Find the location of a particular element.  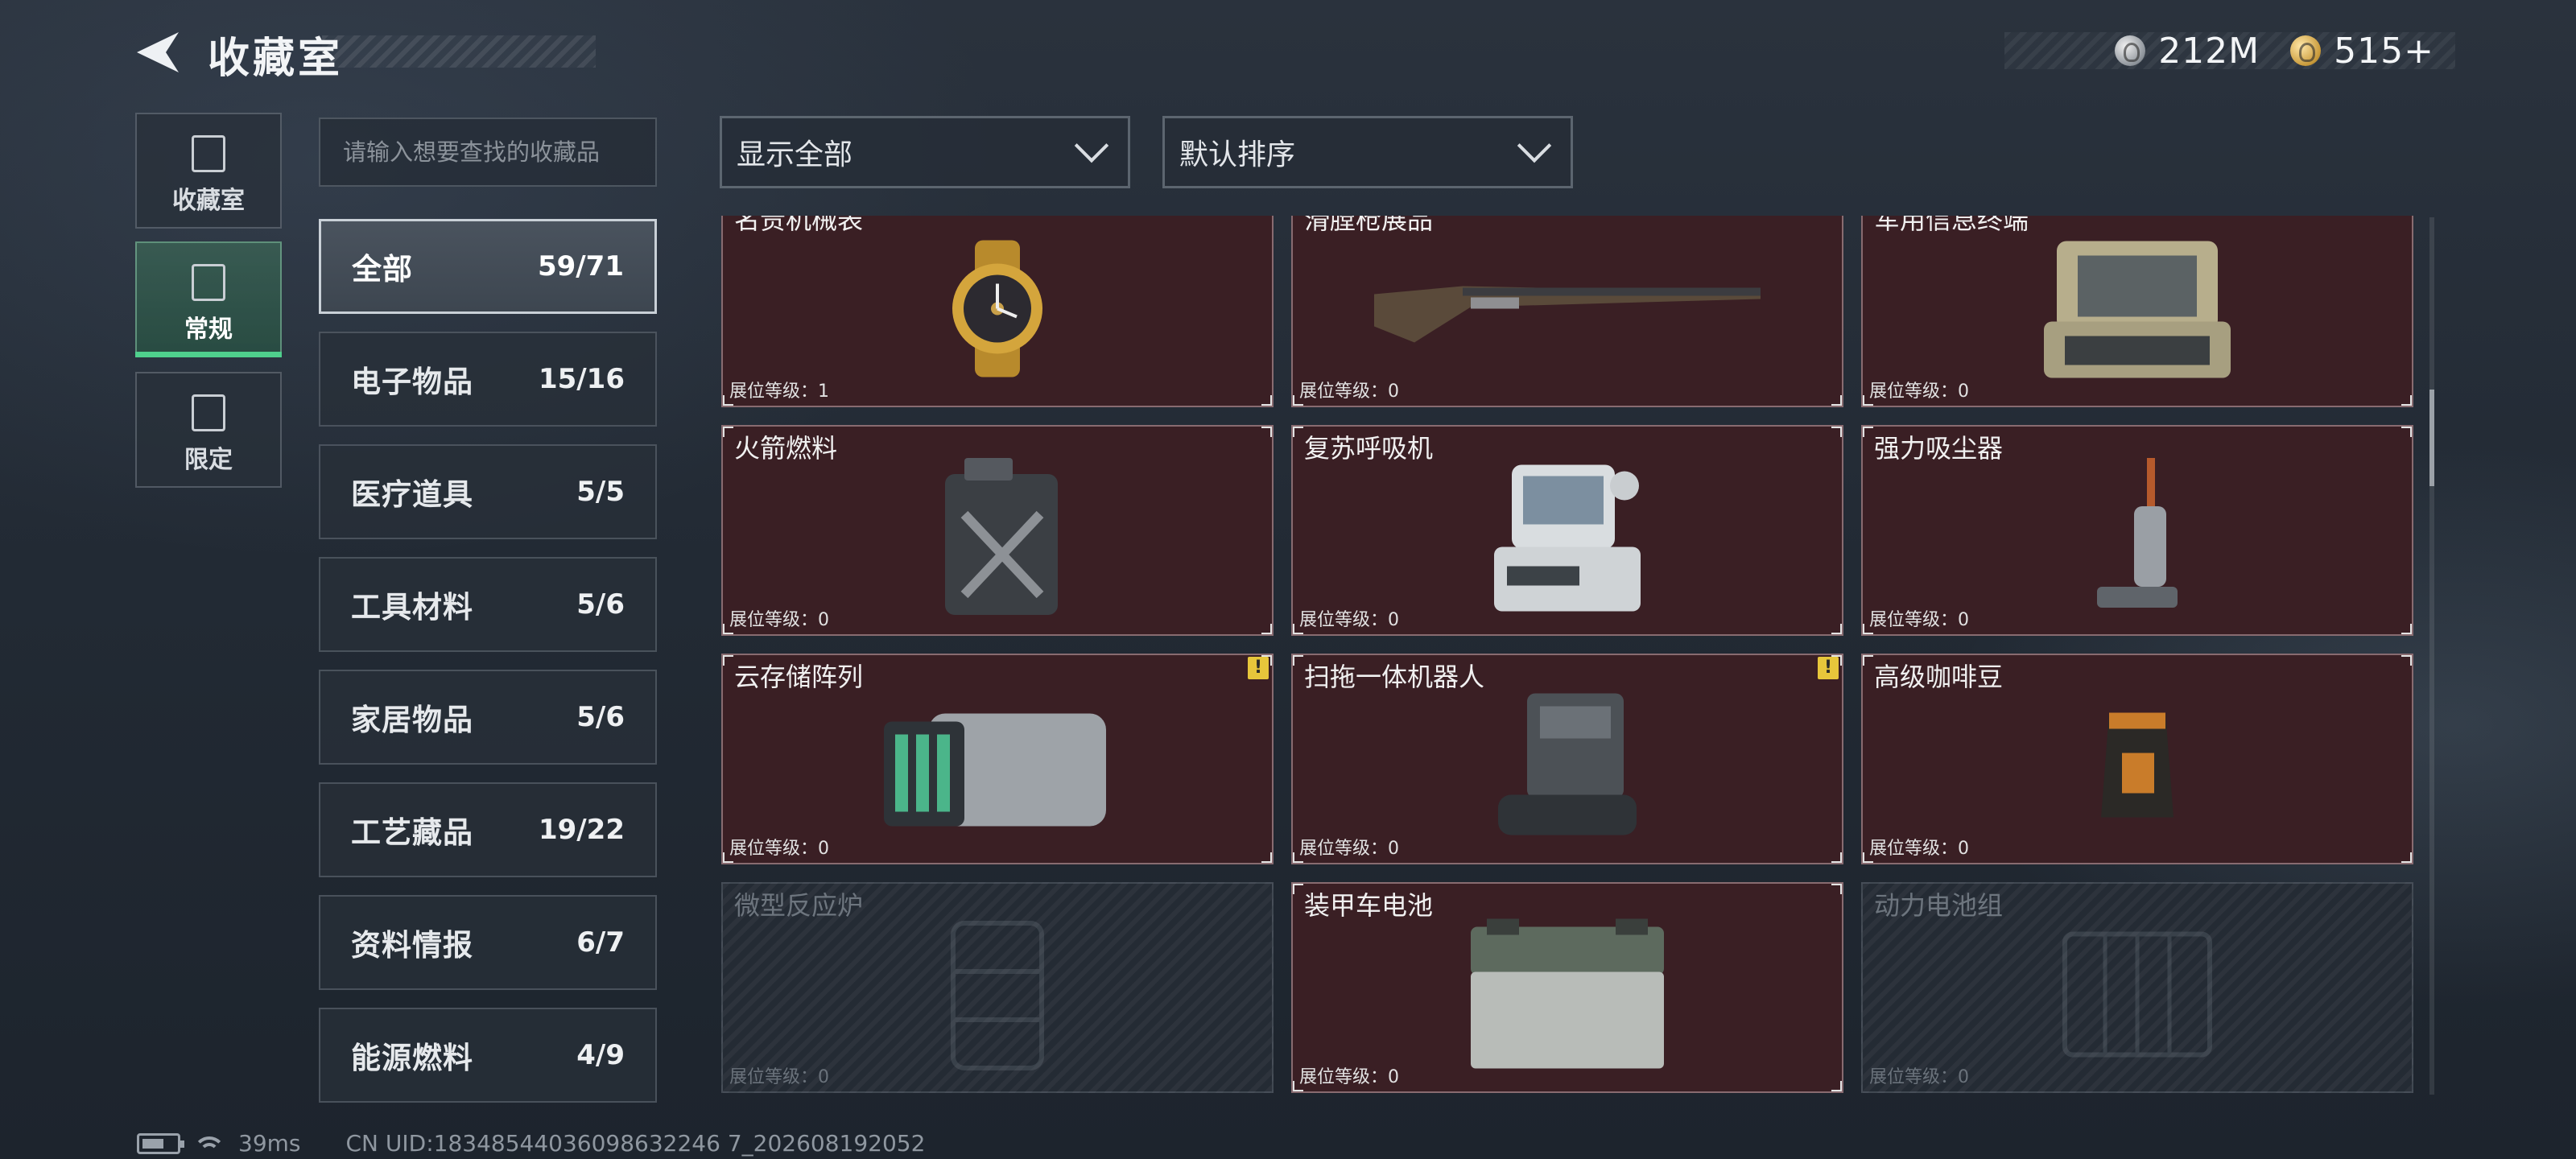

scrollbar-thumb is located at coordinates (2431, 438).